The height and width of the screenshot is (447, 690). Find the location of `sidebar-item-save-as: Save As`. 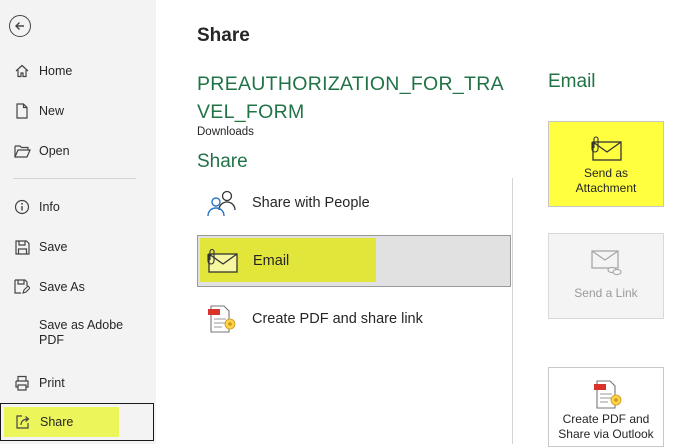

sidebar-item-save-as: Save As is located at coordinates (78, 287).